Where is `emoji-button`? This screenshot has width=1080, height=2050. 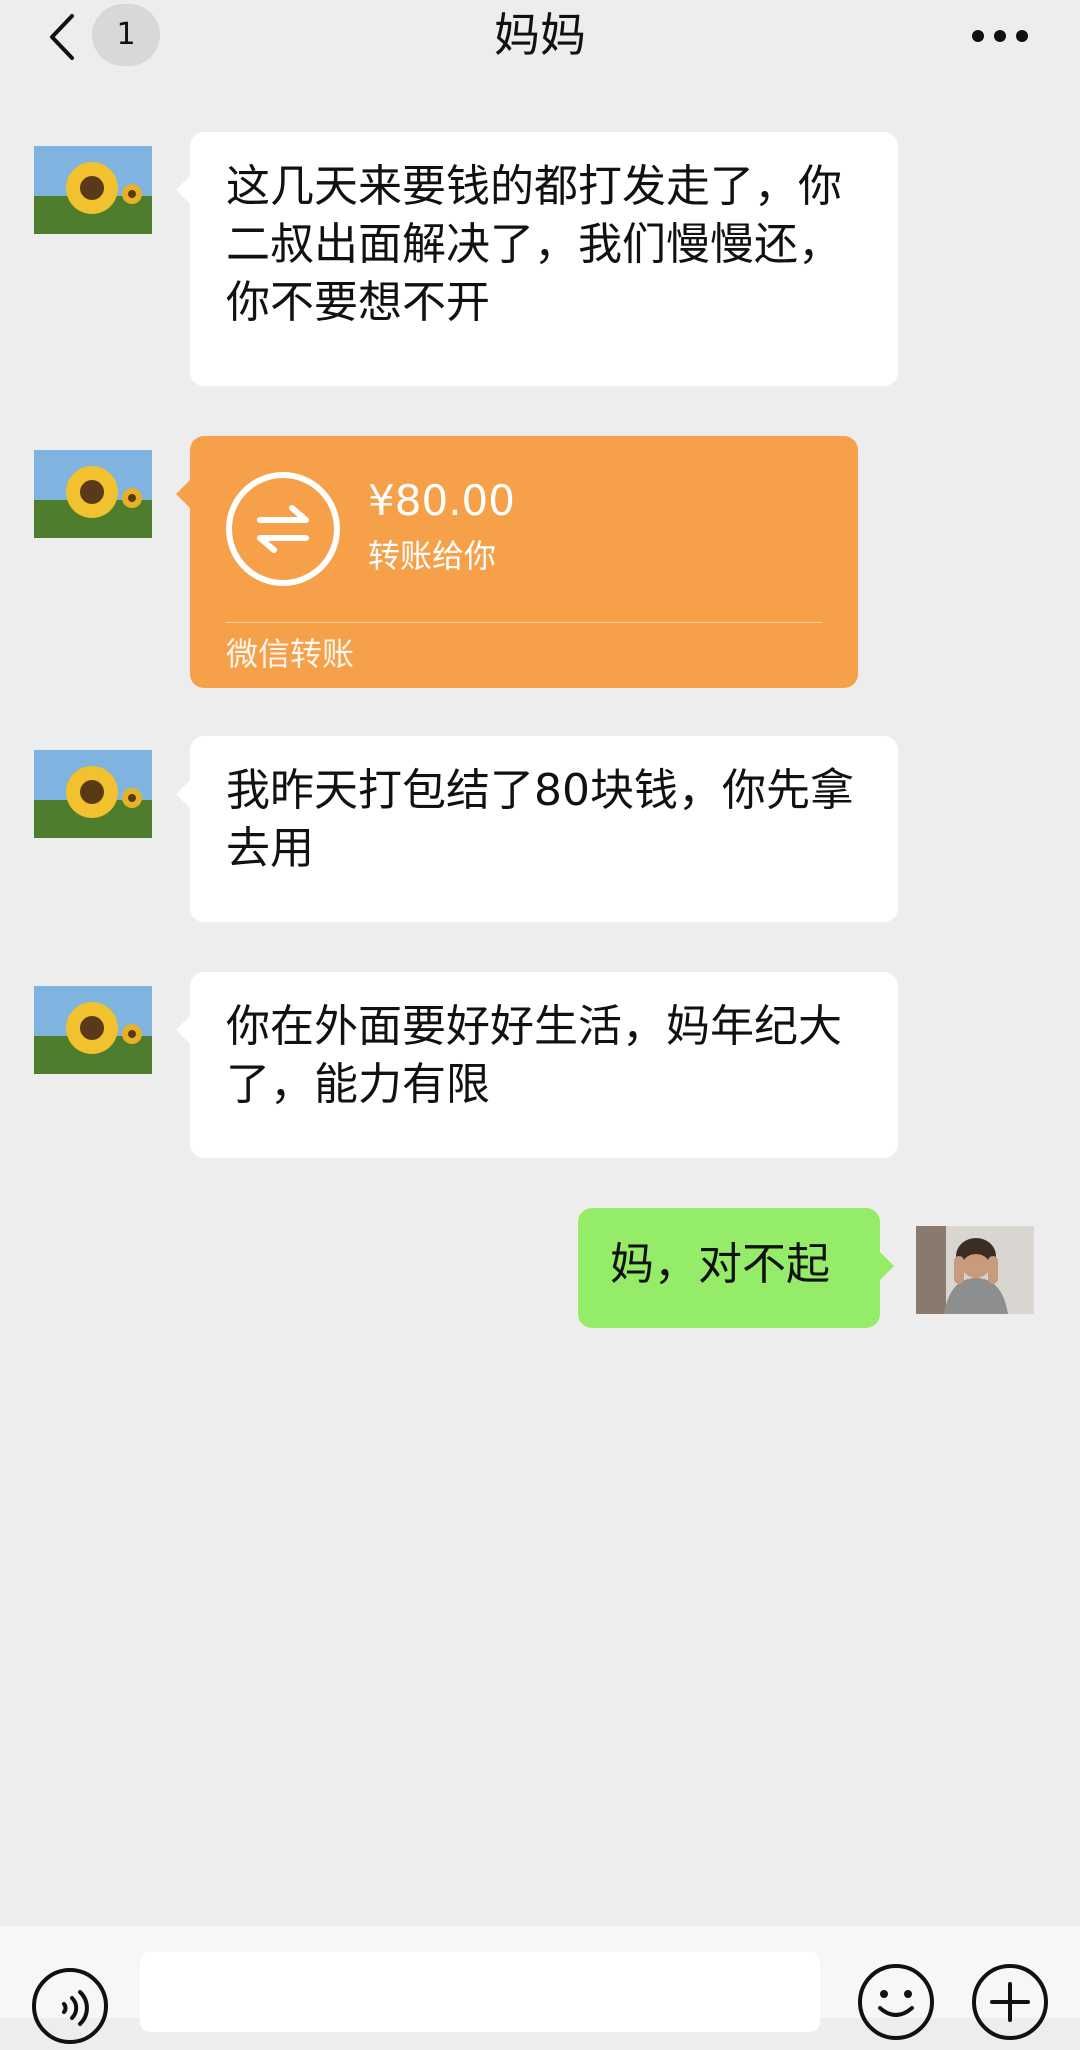
emoji-button is located at coordinates (896, 2002).